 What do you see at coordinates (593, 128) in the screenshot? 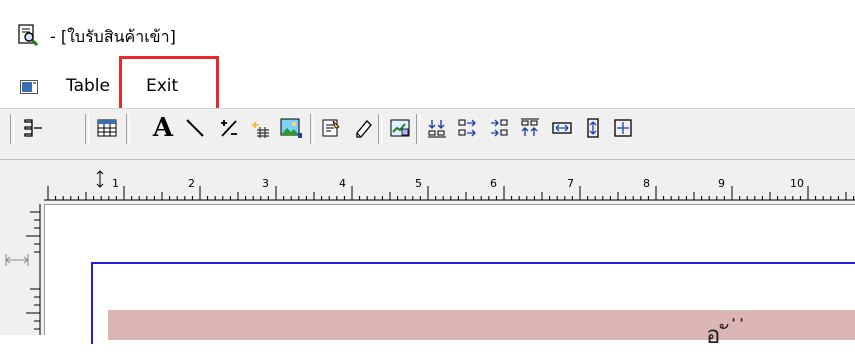
I see `same-height-icon` at bounding box center [593, 128].